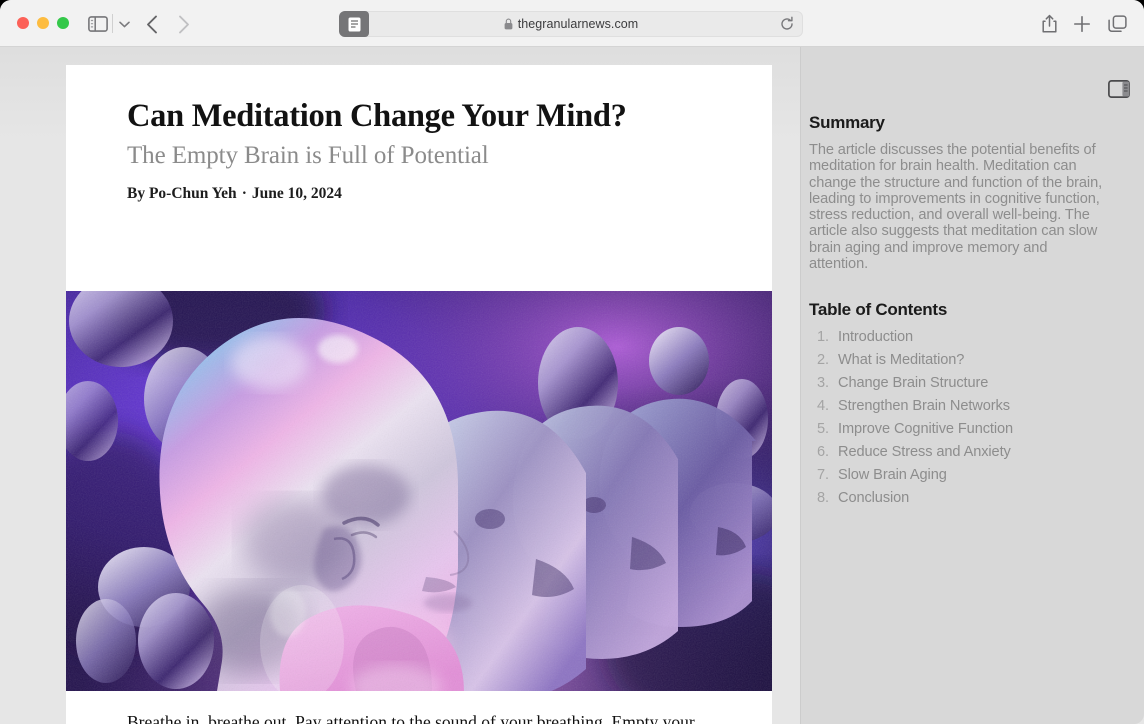  I want to click on reader-mode-button, so click(354, 24).